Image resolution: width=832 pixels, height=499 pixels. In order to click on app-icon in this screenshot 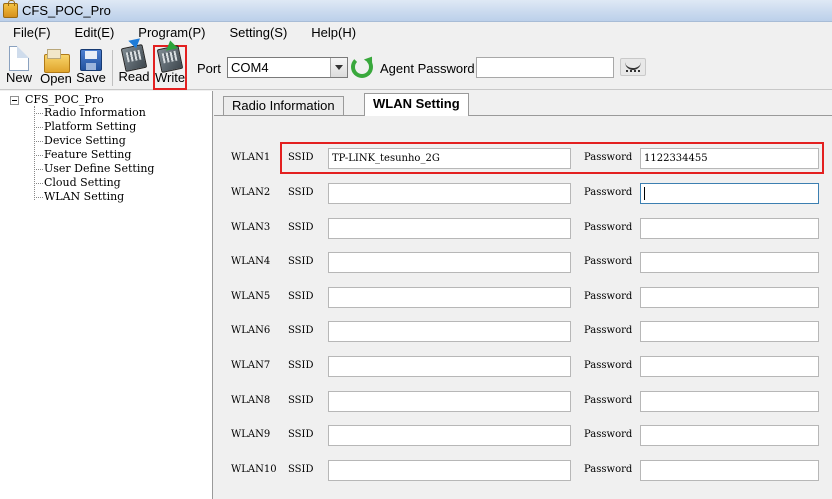, I will do `click(10, 9)`.